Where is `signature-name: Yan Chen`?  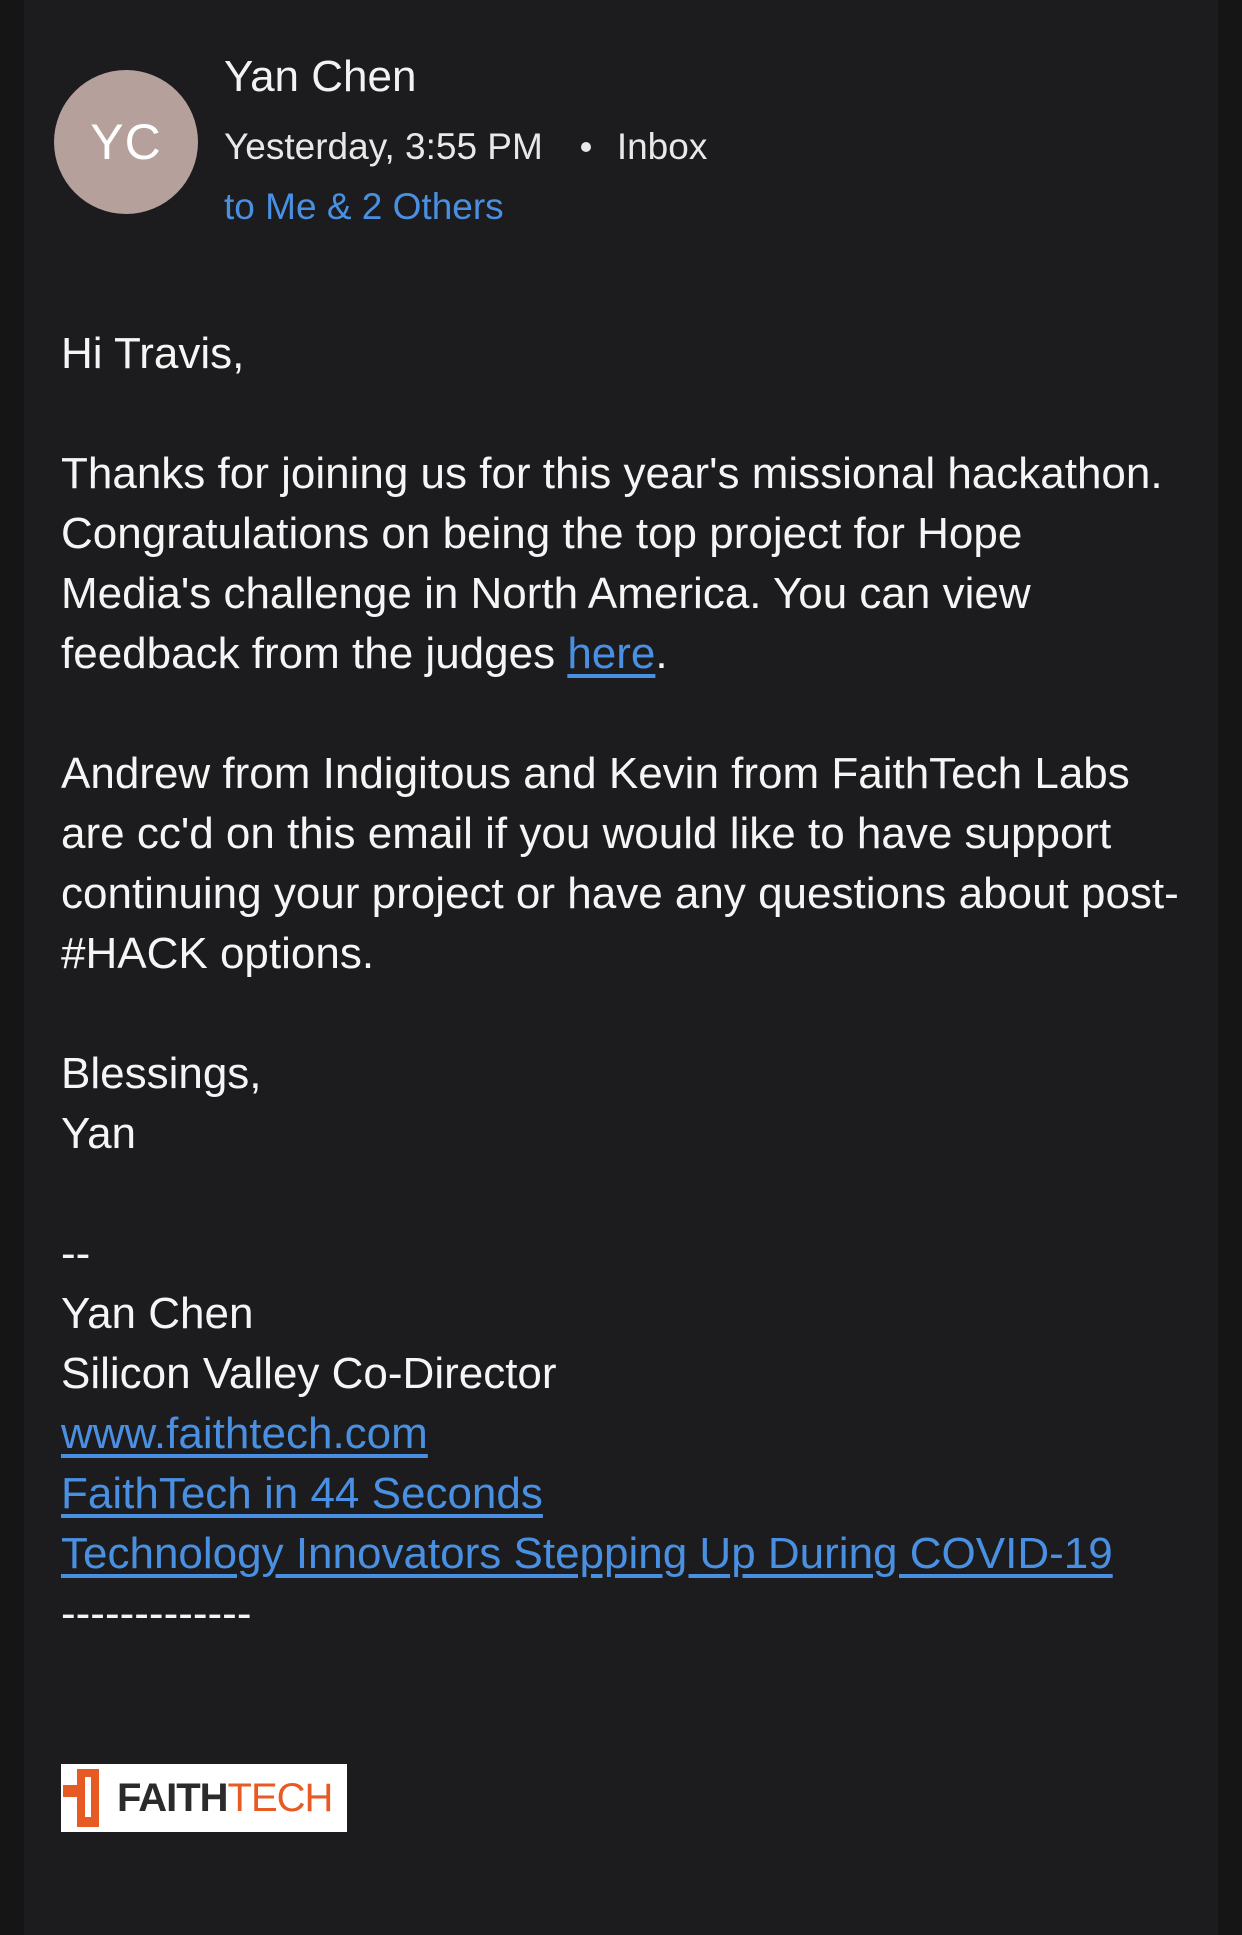
signature-name: Yan Chen is located at coordinates (157, 1313).